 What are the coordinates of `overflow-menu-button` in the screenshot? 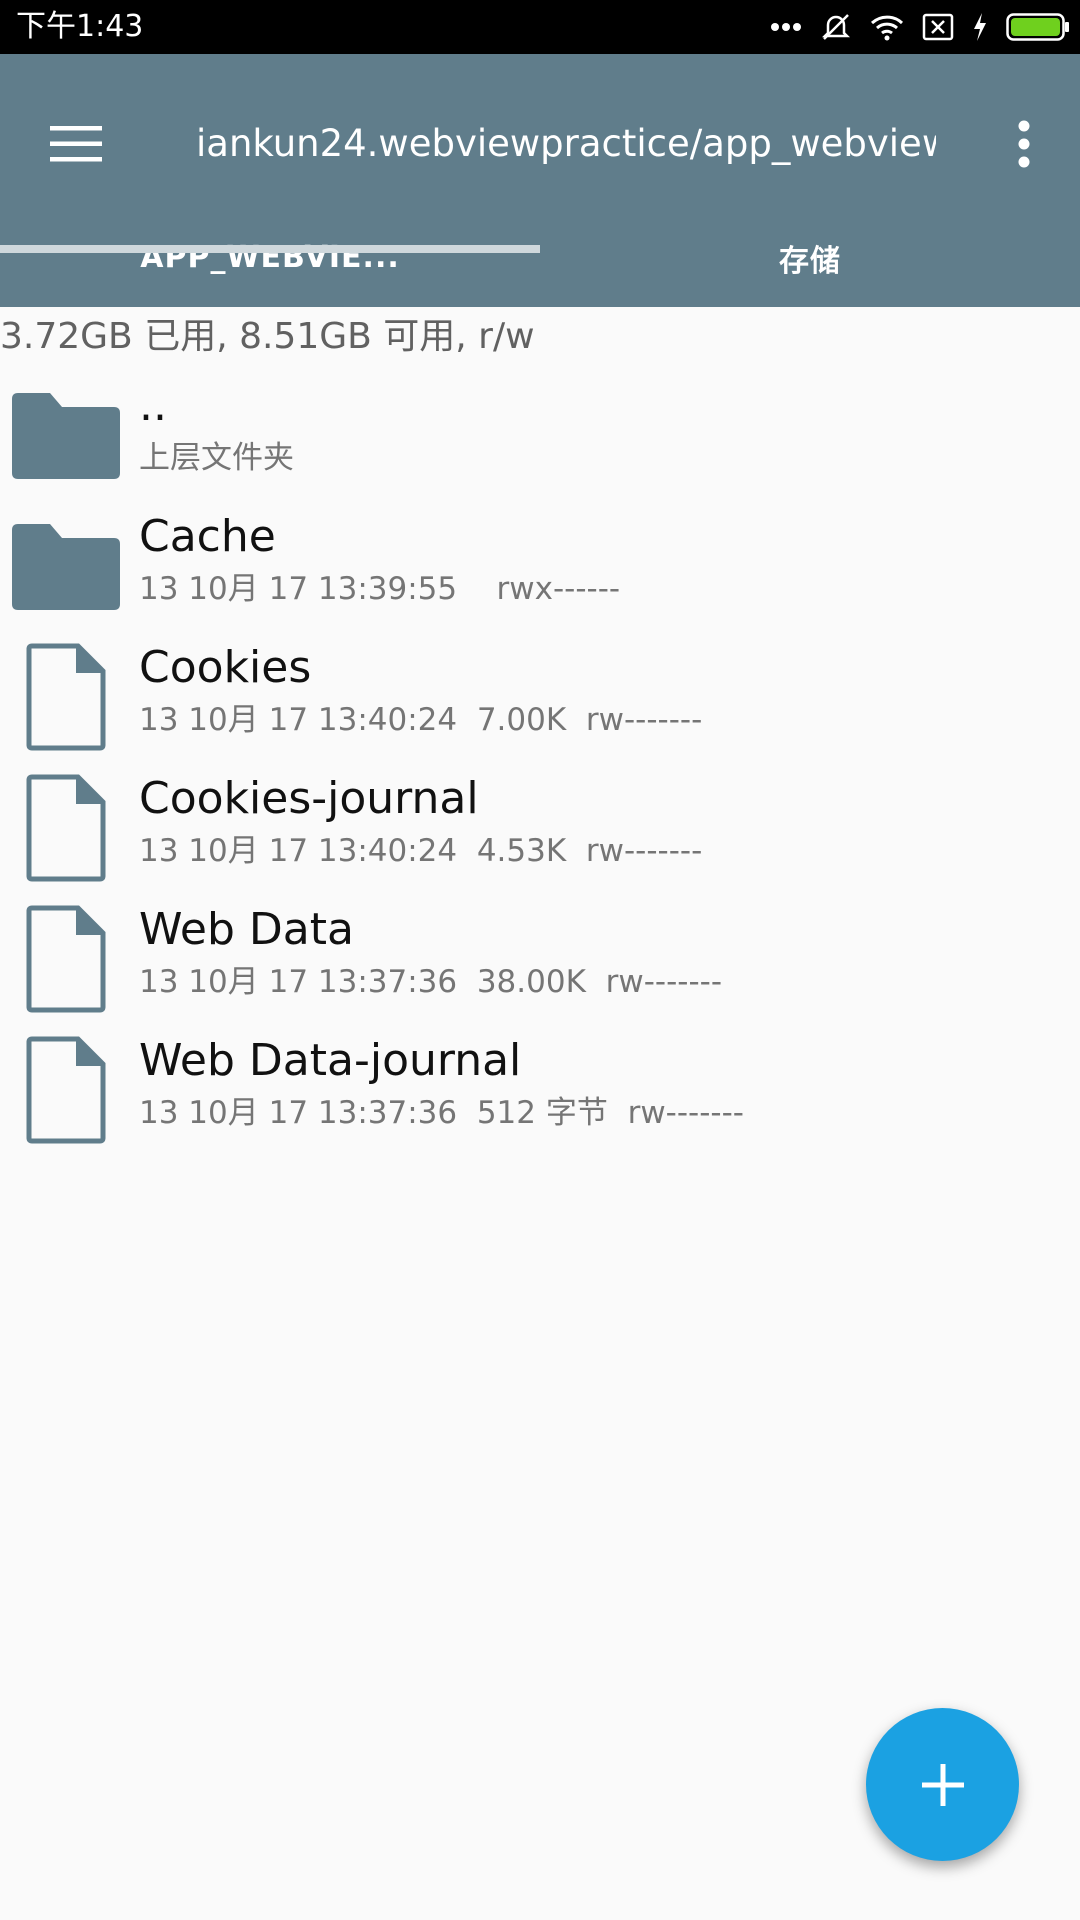 It's located at (1024, 144).